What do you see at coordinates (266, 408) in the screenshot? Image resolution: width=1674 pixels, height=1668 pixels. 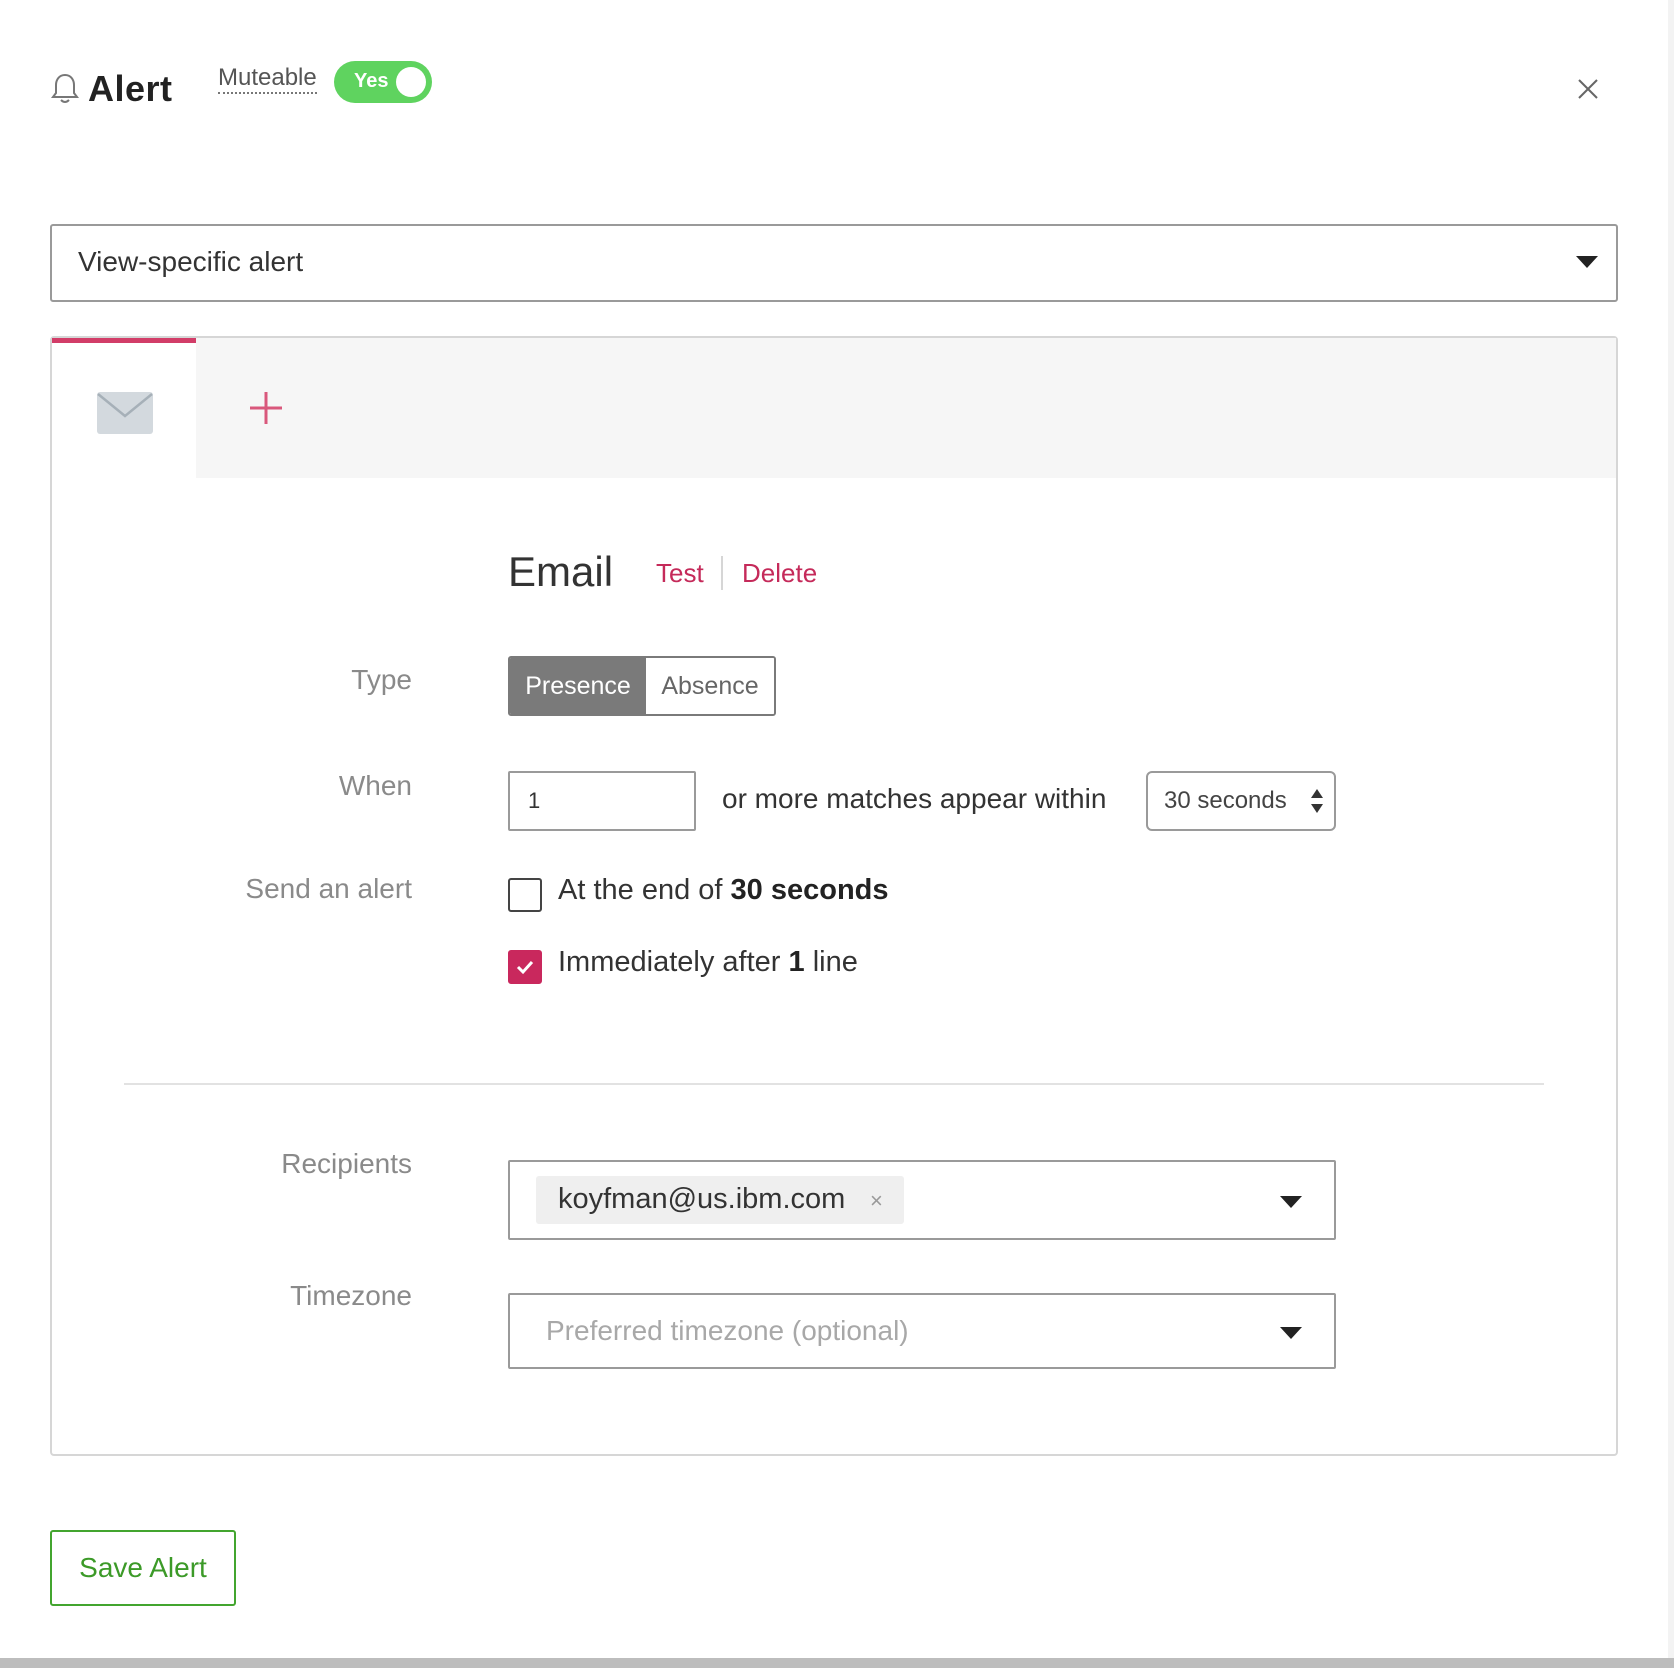 I see `add-channel-icon` at bounding box center [266, 408].